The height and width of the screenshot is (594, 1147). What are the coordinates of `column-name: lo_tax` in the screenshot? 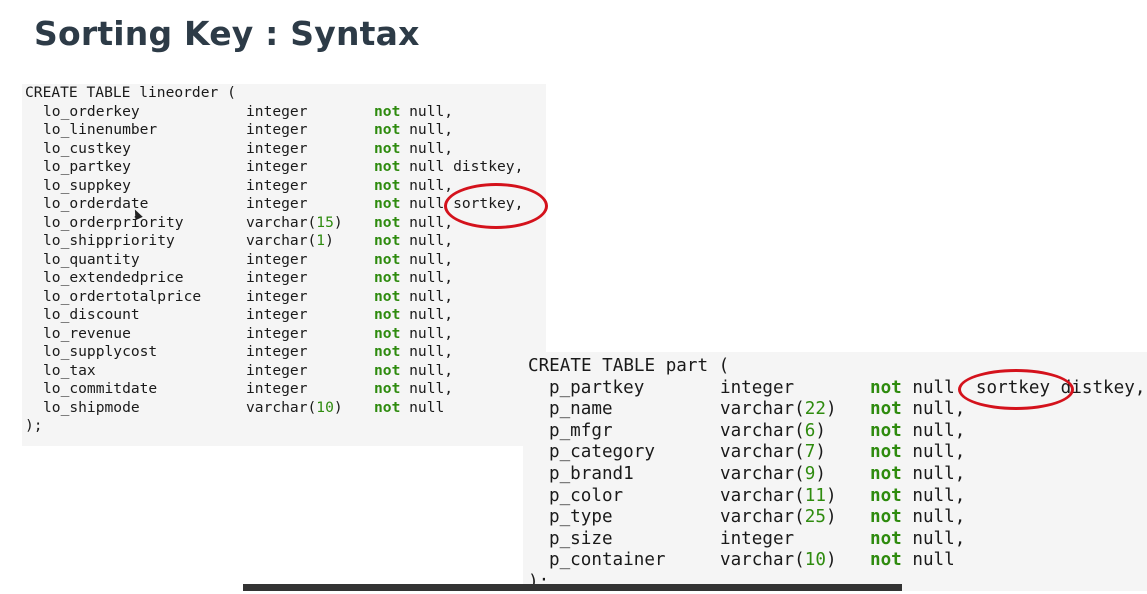 It's located at (69, 370).